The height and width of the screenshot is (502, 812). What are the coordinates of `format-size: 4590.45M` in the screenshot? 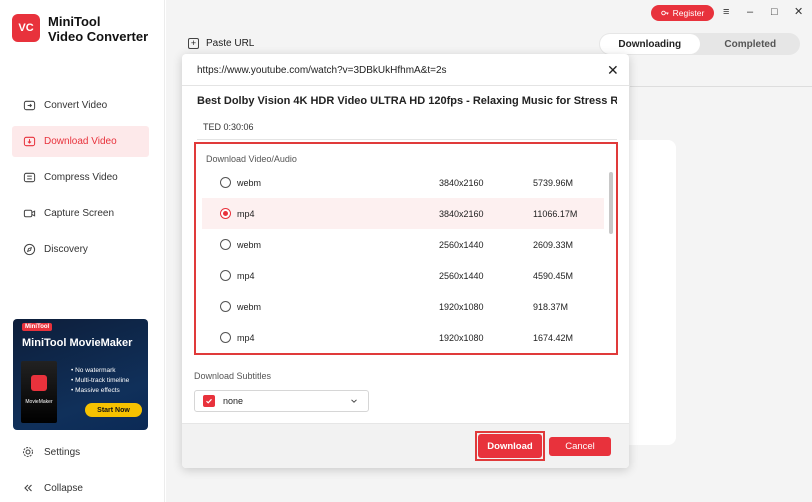 It's located at (553, 275).